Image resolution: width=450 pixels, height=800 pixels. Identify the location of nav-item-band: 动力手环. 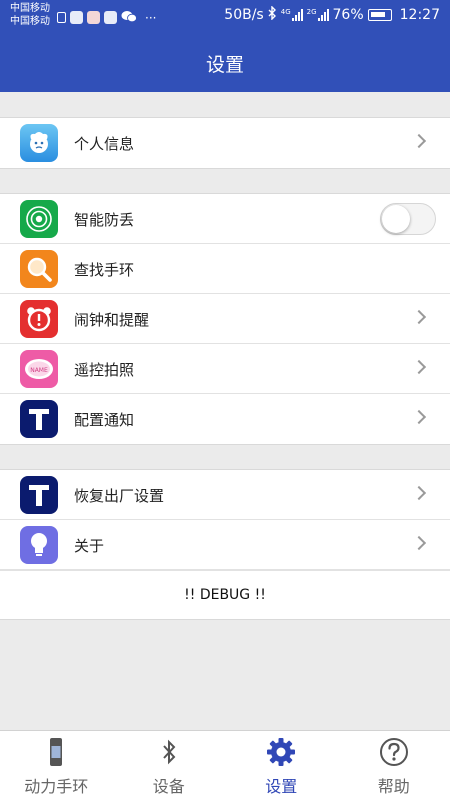
(56, 765).